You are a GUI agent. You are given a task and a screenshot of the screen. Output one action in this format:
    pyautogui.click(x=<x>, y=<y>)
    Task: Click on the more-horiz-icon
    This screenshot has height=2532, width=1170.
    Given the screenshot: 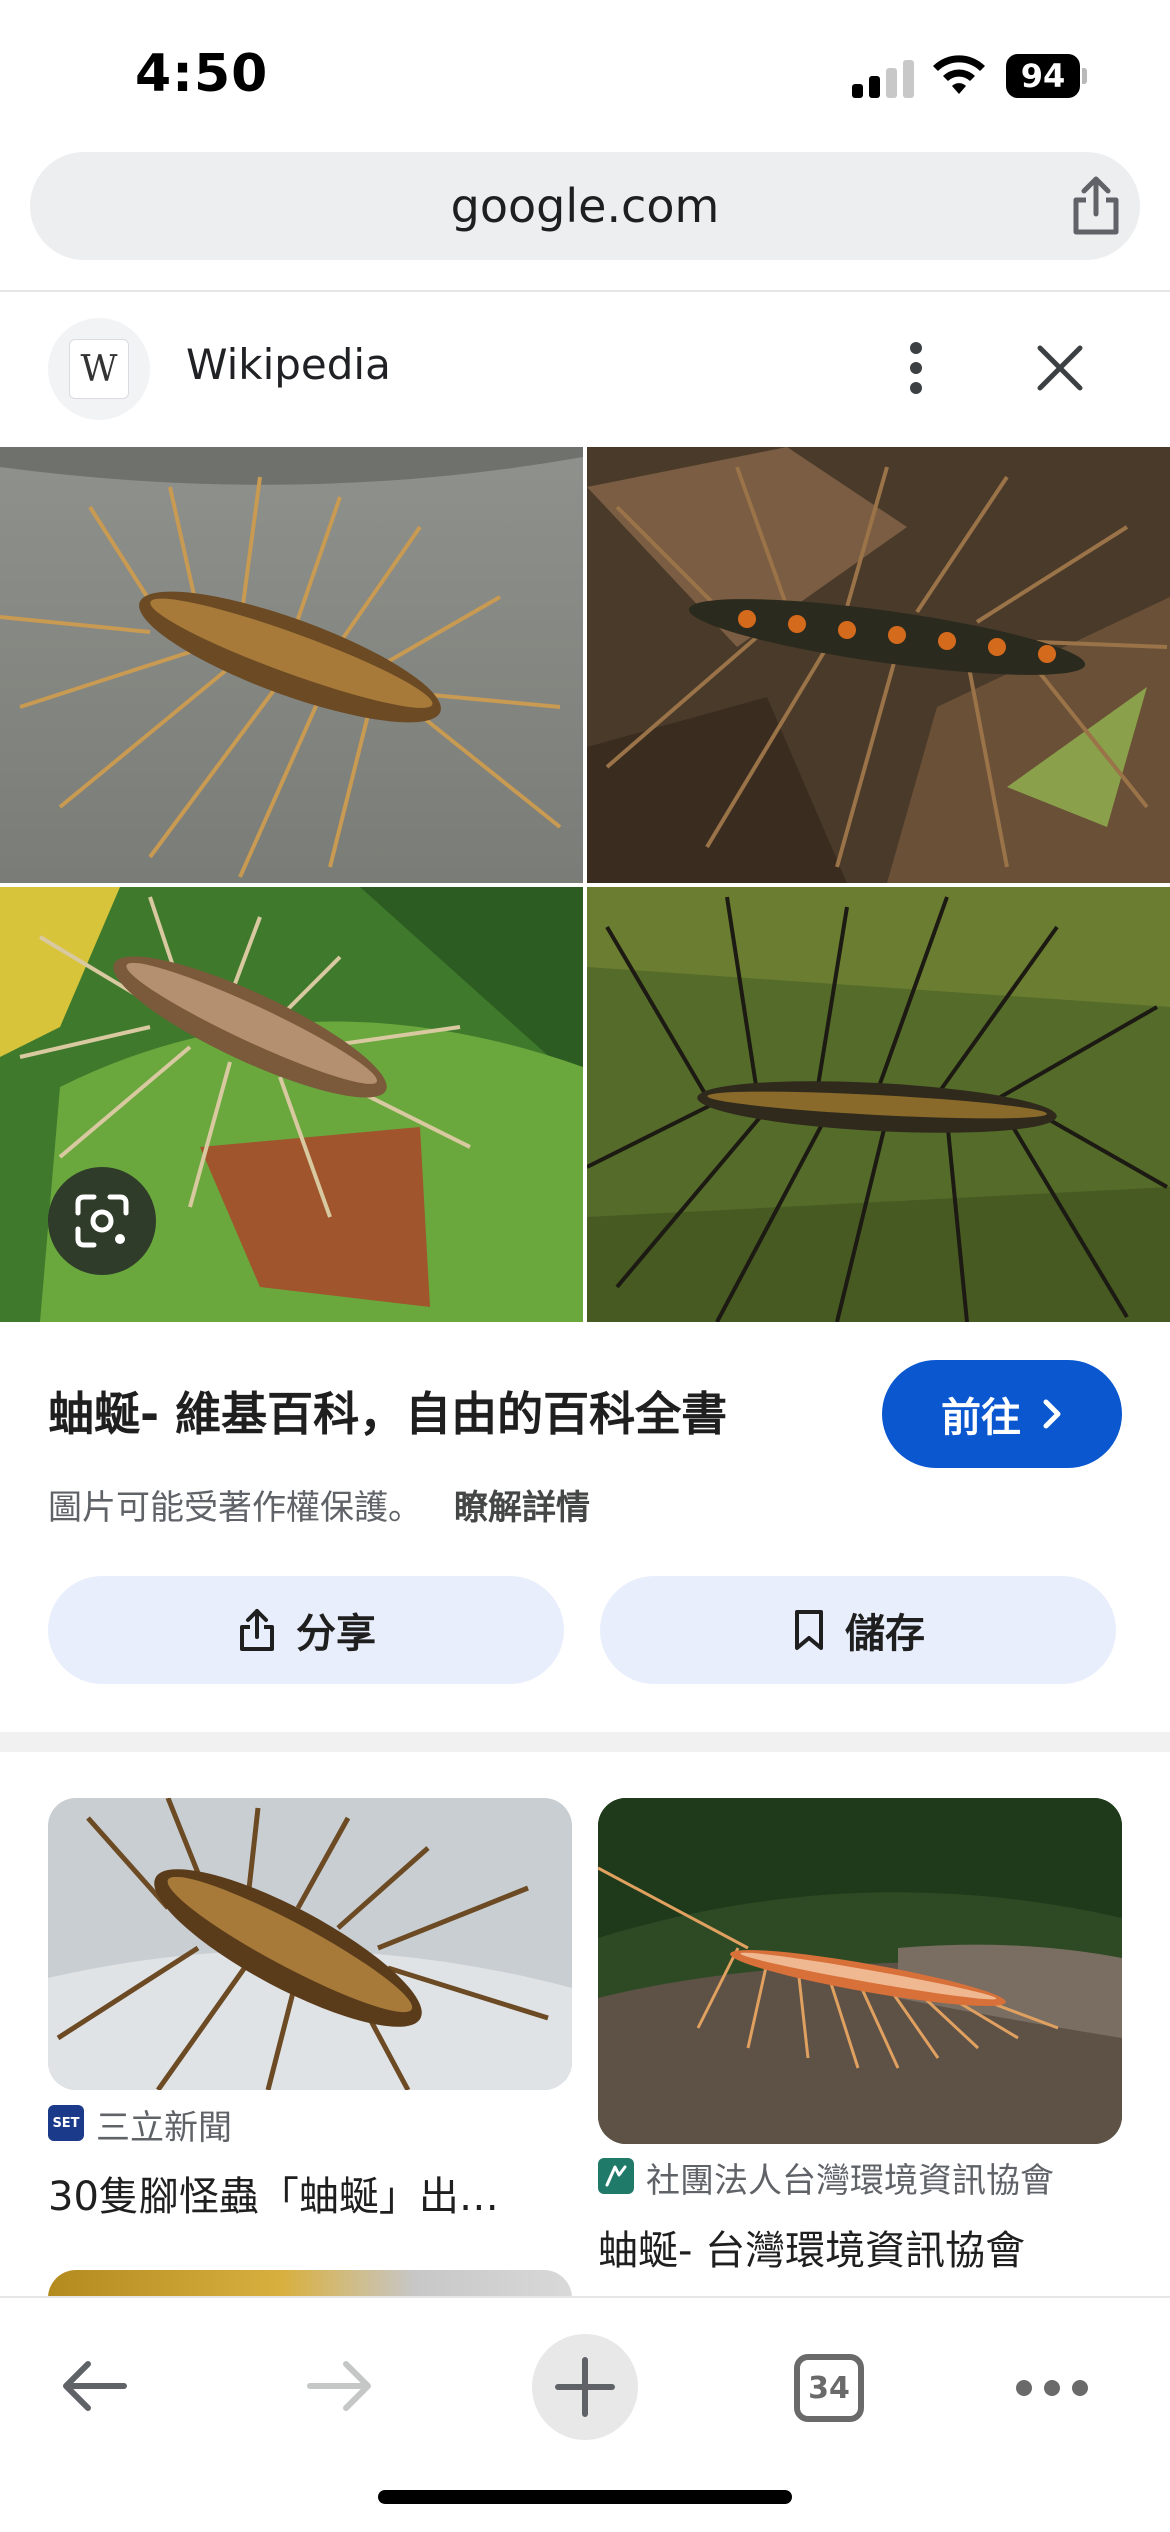 What is the action you would take?
    pyautogui.click(x=1052, y=2388)
    